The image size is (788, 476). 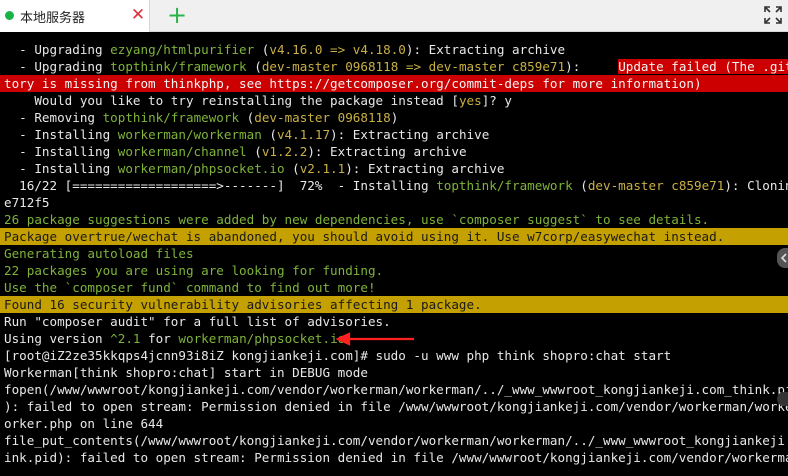 I want to click on terminal-line: orker.php on line 644, so click(x=84, y=423).